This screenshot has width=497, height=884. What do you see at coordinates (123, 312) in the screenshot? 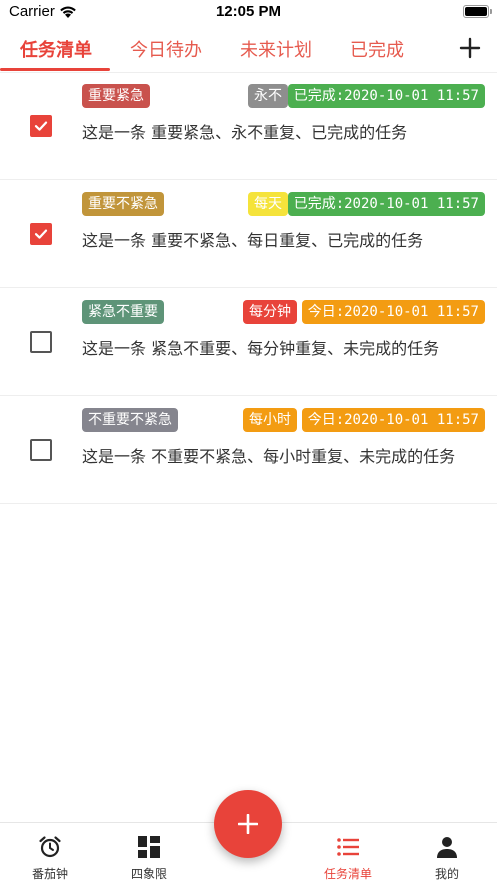
I see `priority-tag: 紧急不重要` at bounding box center [123, 312].